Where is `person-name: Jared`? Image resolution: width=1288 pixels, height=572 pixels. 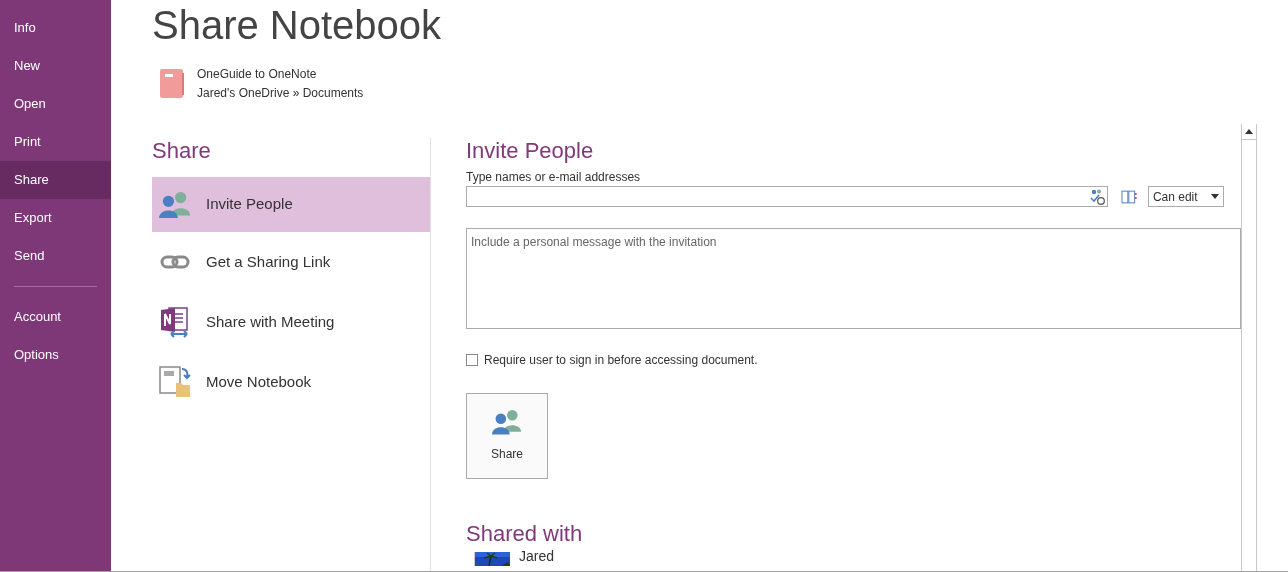
person-name: Jared is located at coordinates (537, 556).